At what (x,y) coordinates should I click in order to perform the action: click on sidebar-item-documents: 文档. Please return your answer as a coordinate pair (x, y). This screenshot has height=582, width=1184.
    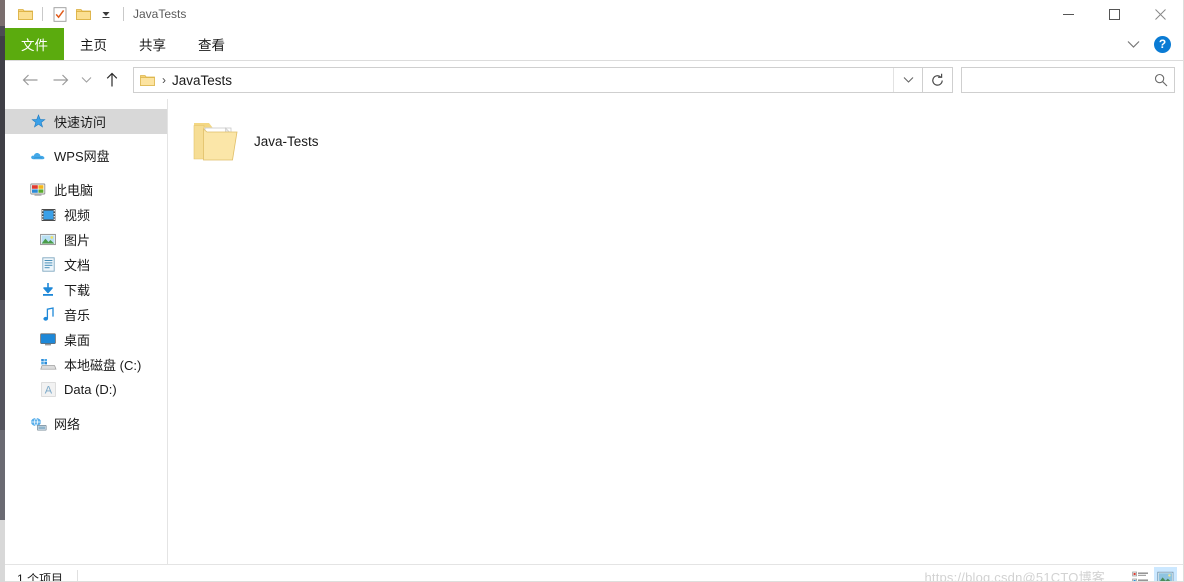
    Looking at the image, I should click on (86, 264).